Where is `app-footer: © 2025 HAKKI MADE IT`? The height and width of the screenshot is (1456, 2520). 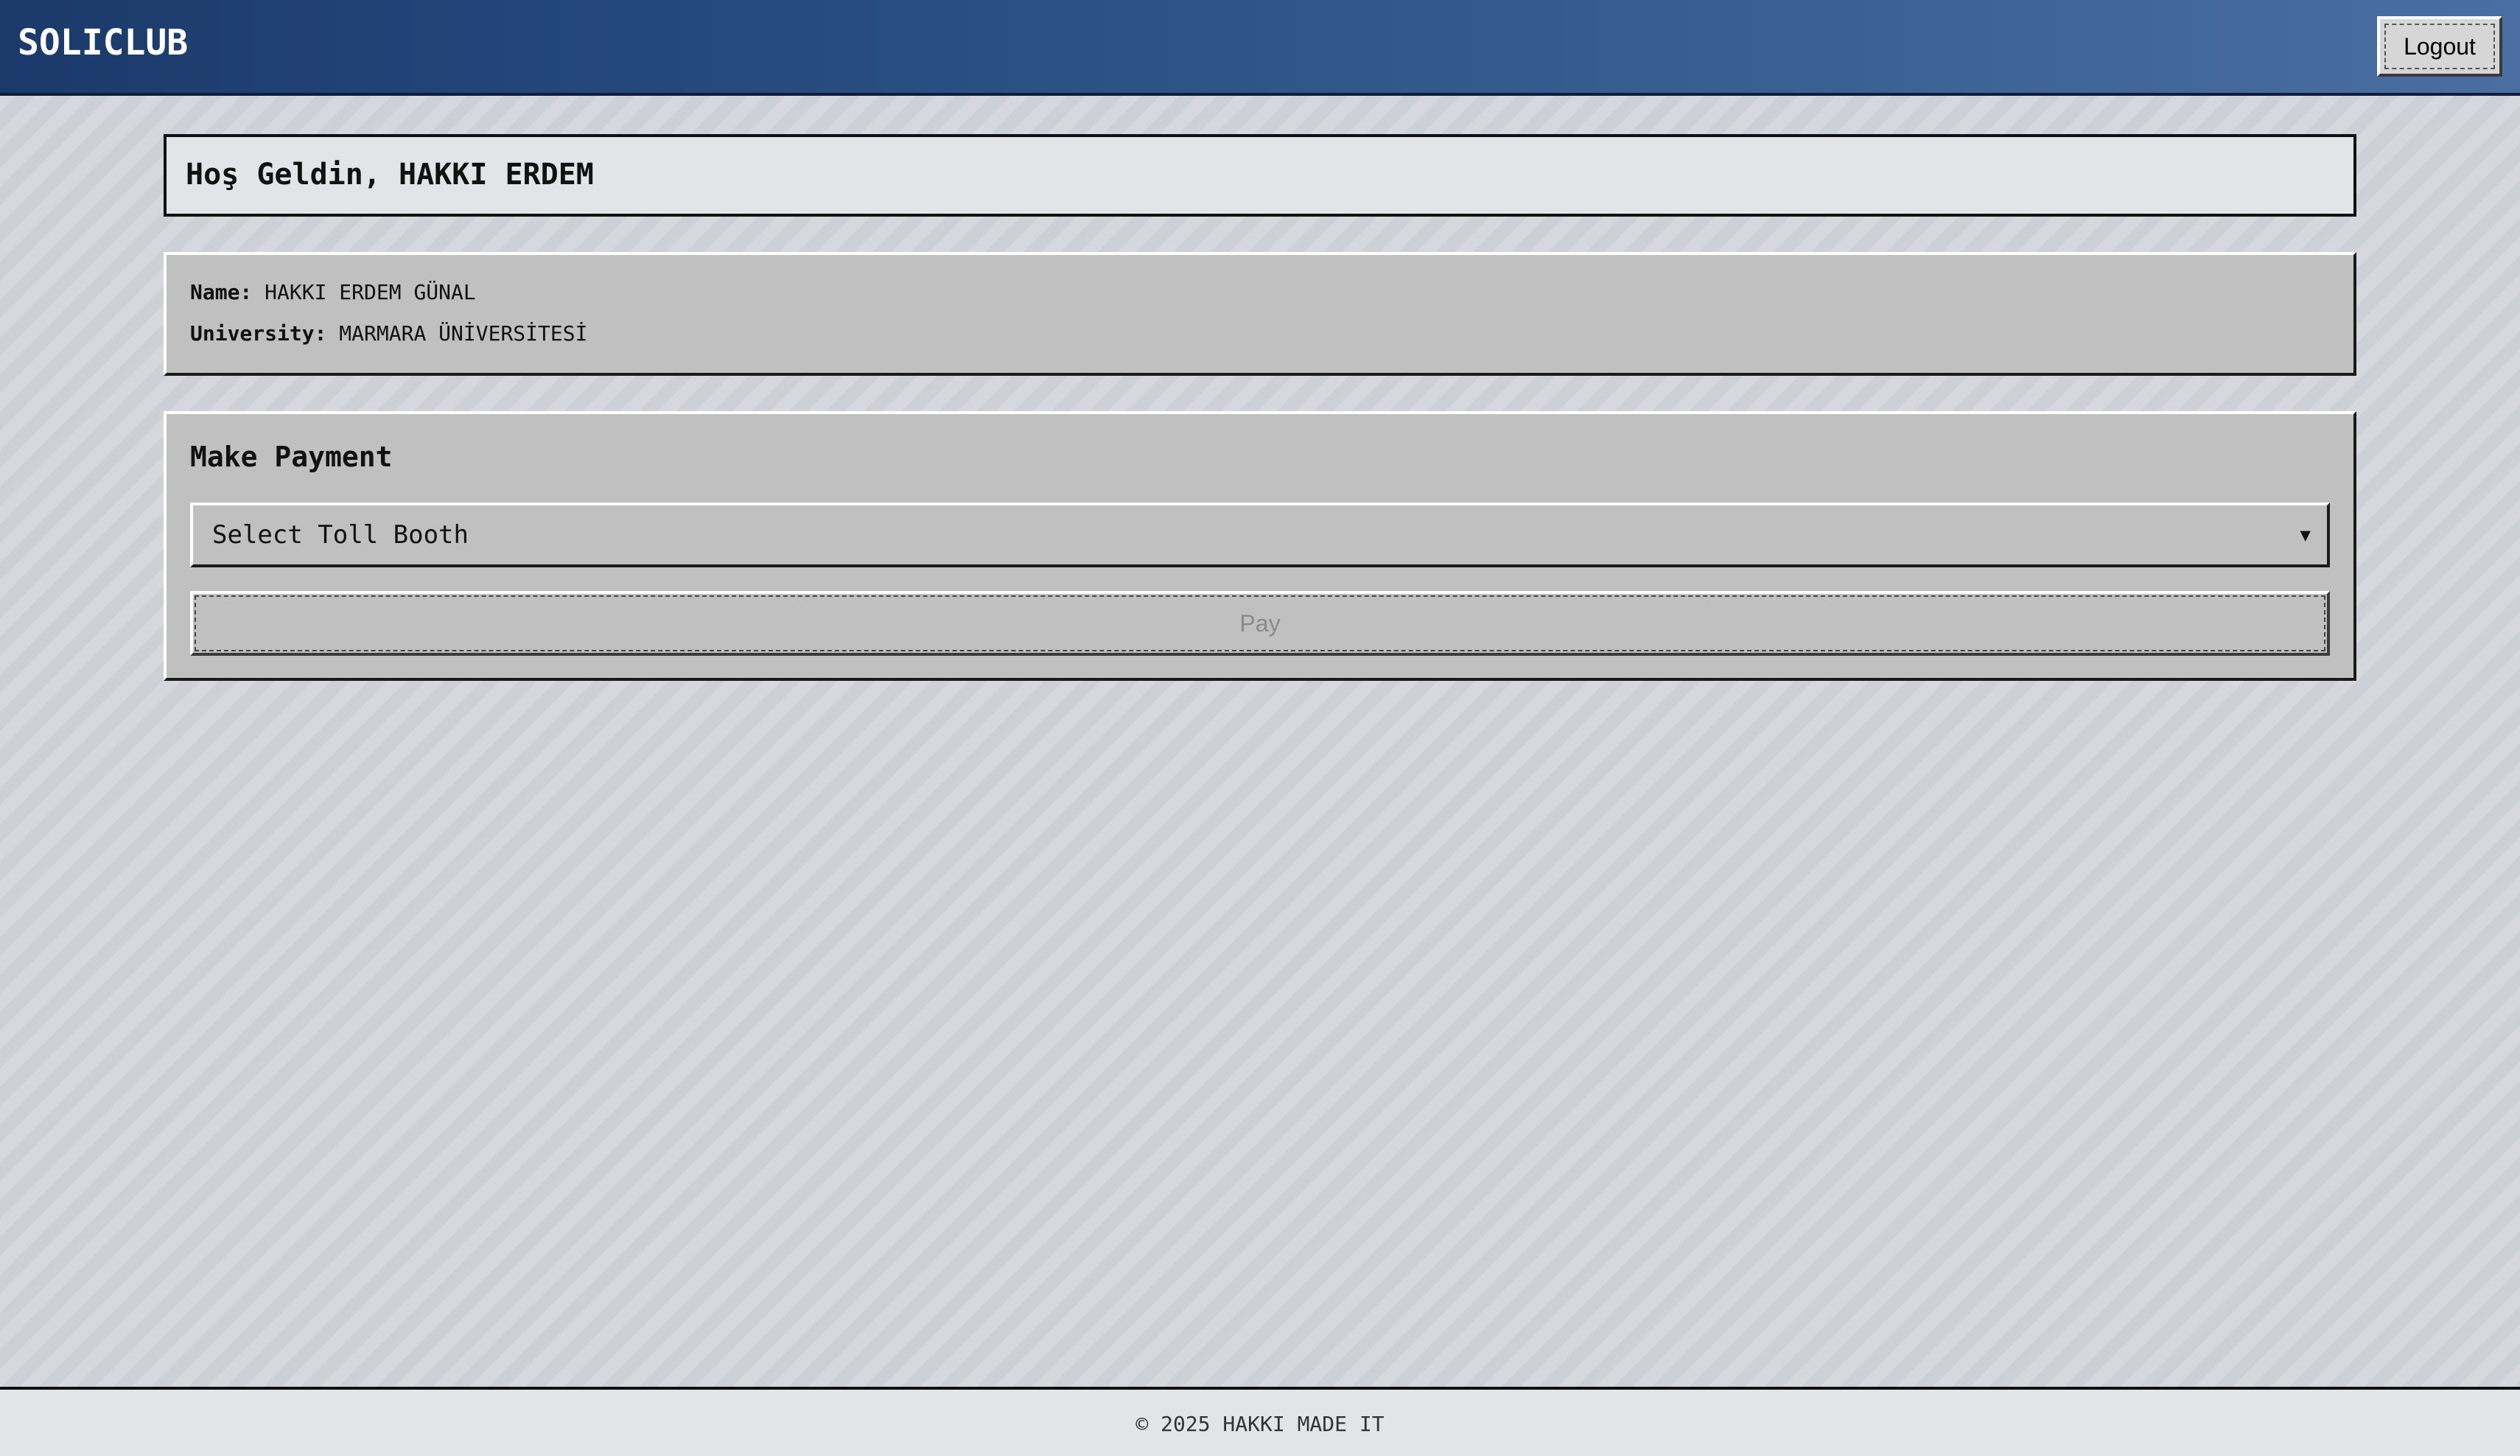
app-footer: © 2025 HAKKI MADE IT is located at coordinates (1260, 1421).